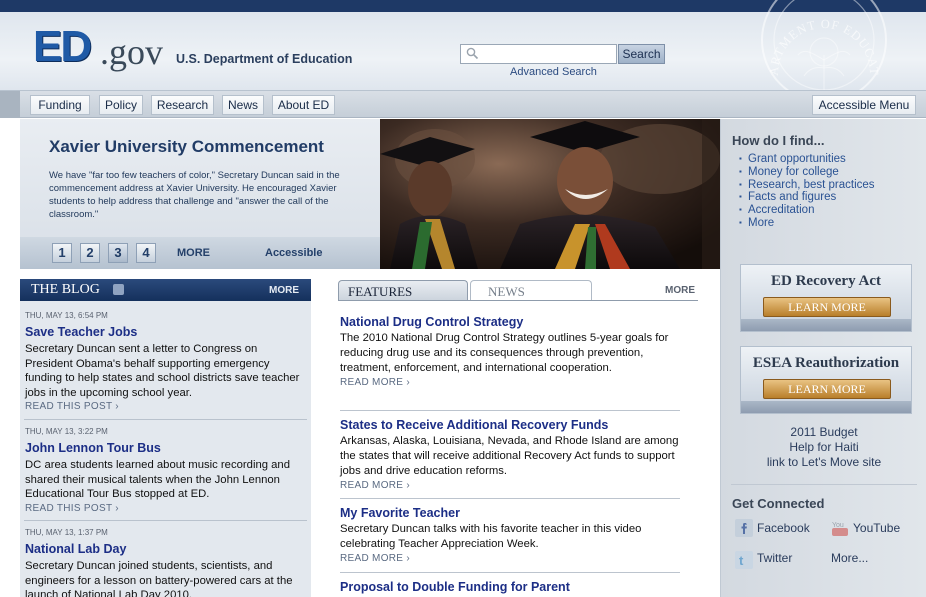 The image size is (926, 597). Describe the element at coordinates (838, 525) in the screenshot. I see `svg-text: You` at that location.